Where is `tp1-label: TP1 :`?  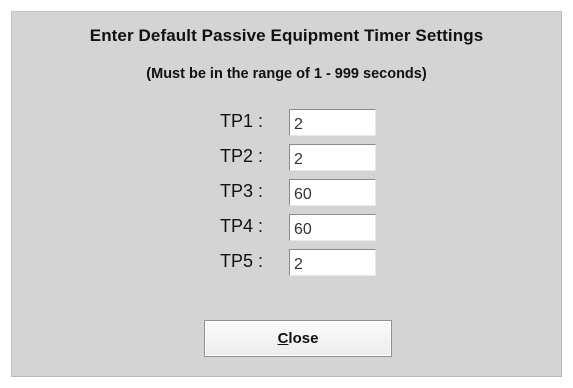 tp1-label: TP1 : is located at coordinates (242, 121).